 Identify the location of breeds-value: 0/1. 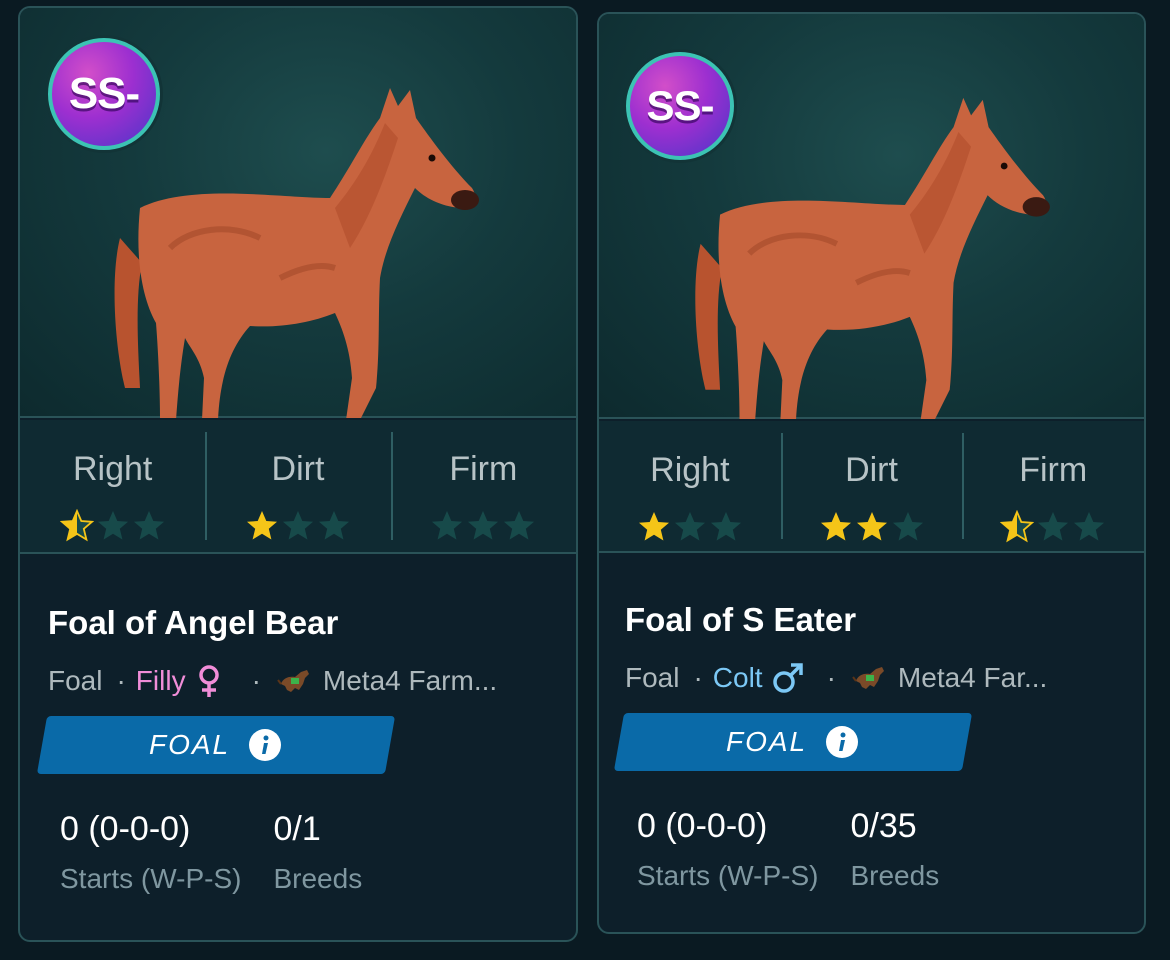
(297, 829).